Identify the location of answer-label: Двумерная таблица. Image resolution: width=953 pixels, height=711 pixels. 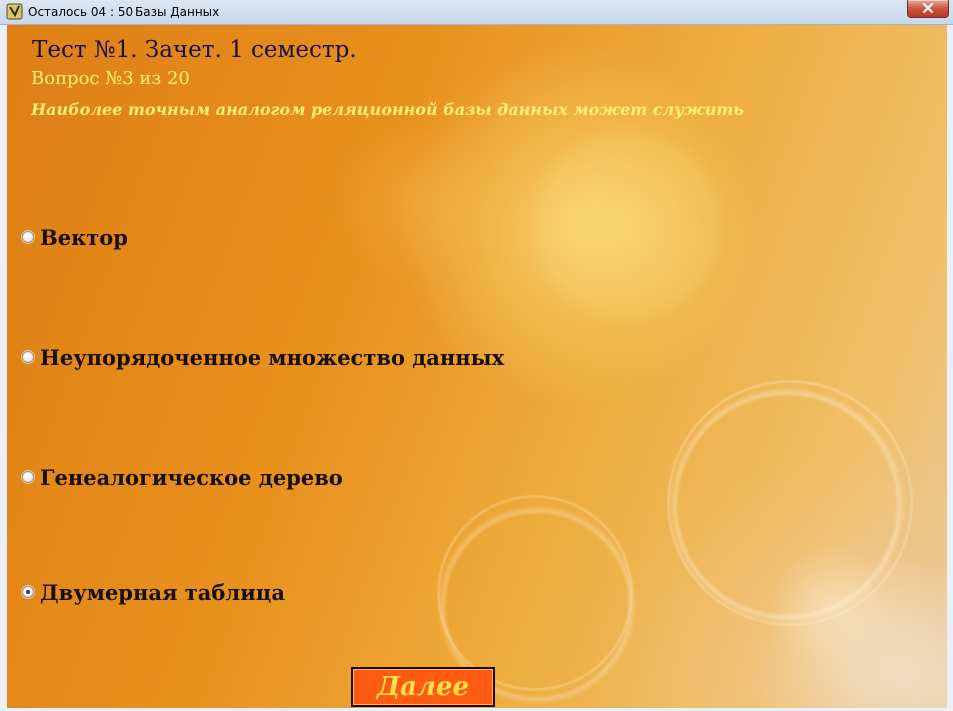
(162, 592).